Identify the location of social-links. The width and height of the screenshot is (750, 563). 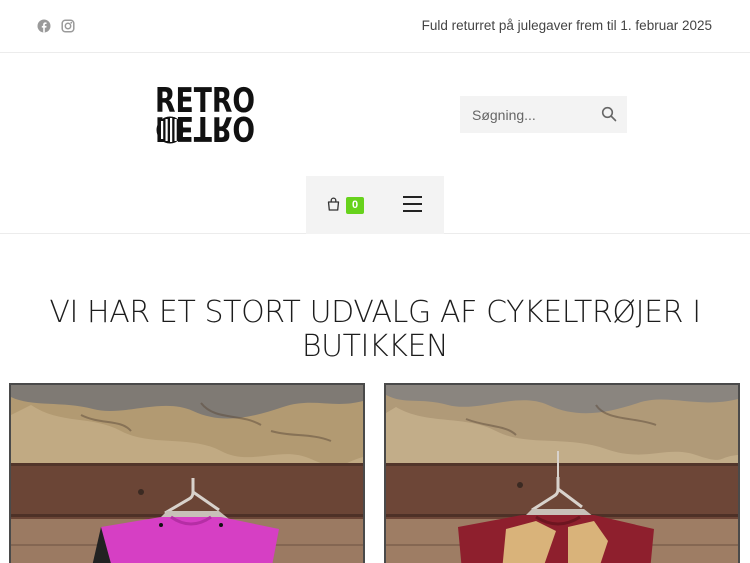
(56, 26).